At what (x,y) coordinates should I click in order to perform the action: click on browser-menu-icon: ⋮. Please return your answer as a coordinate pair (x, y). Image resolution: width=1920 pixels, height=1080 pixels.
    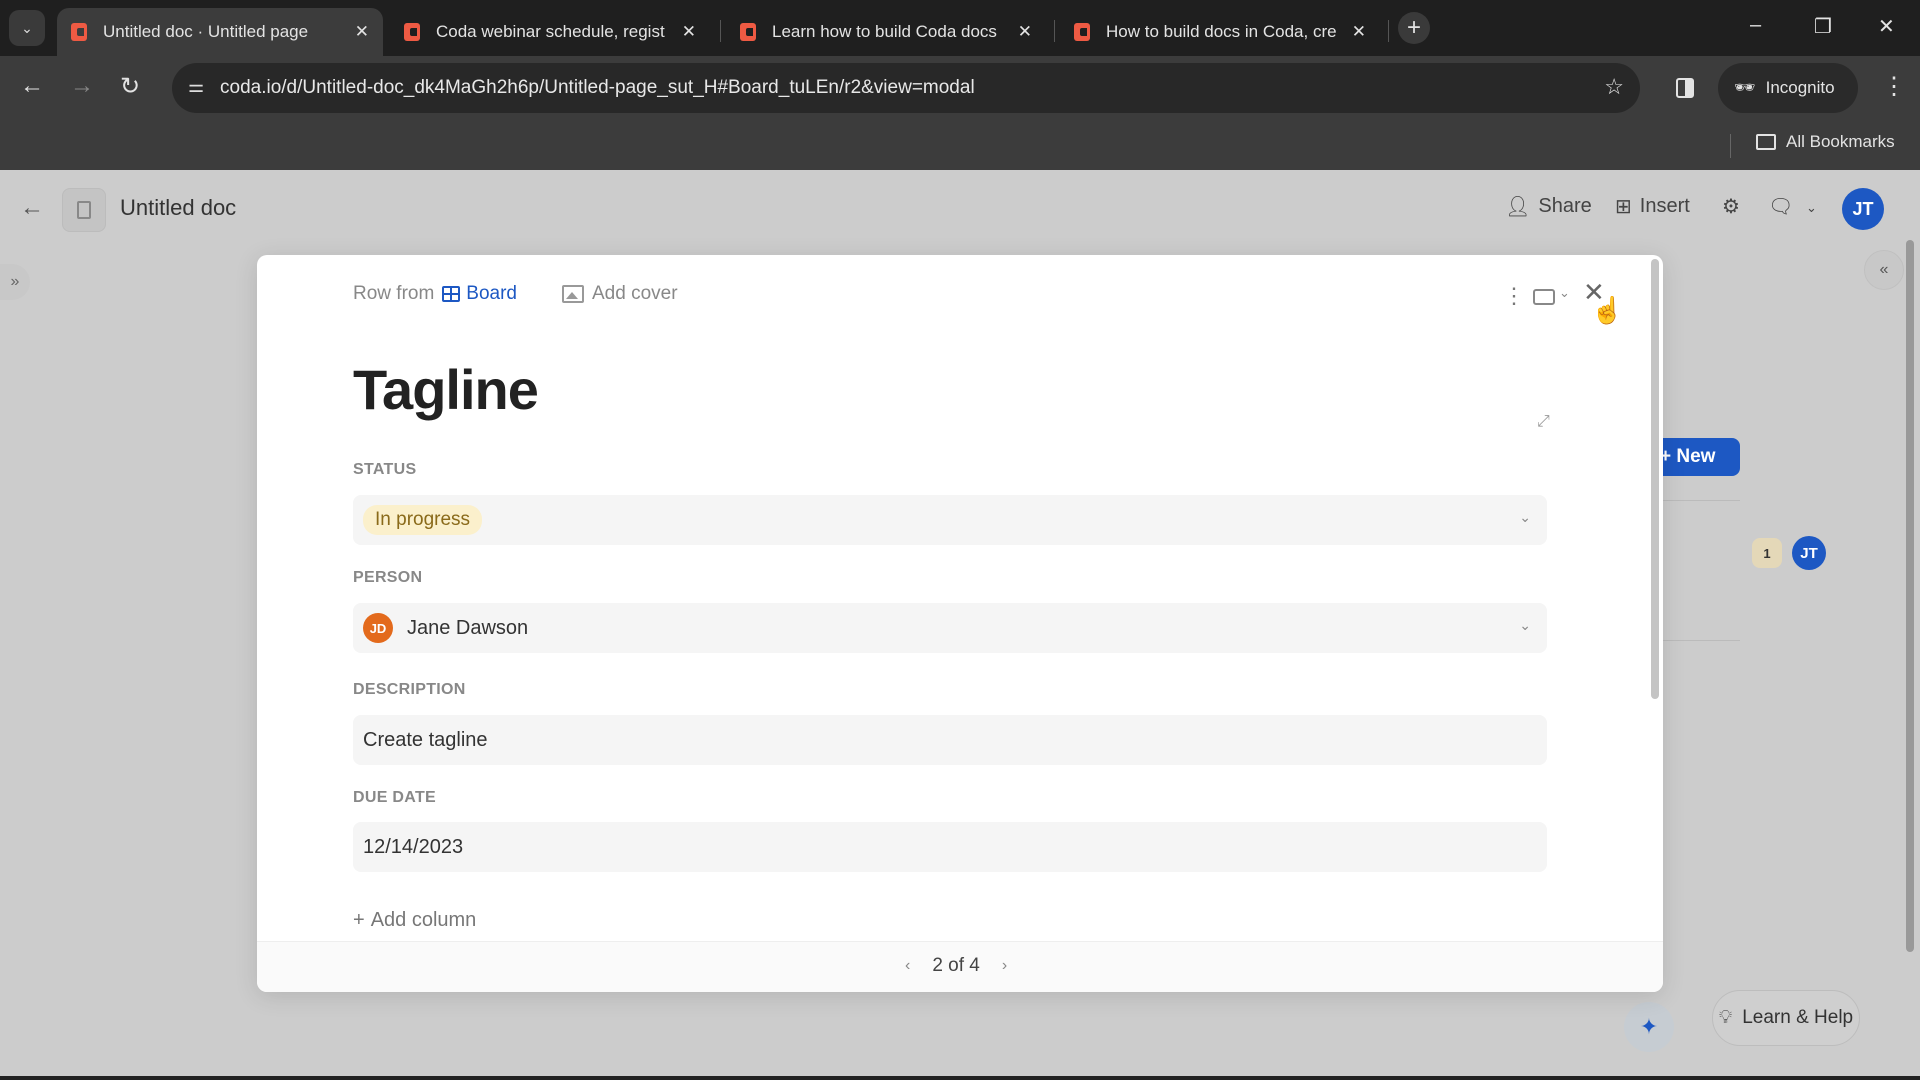
    Looking at the image, I should click on (1894, 86).